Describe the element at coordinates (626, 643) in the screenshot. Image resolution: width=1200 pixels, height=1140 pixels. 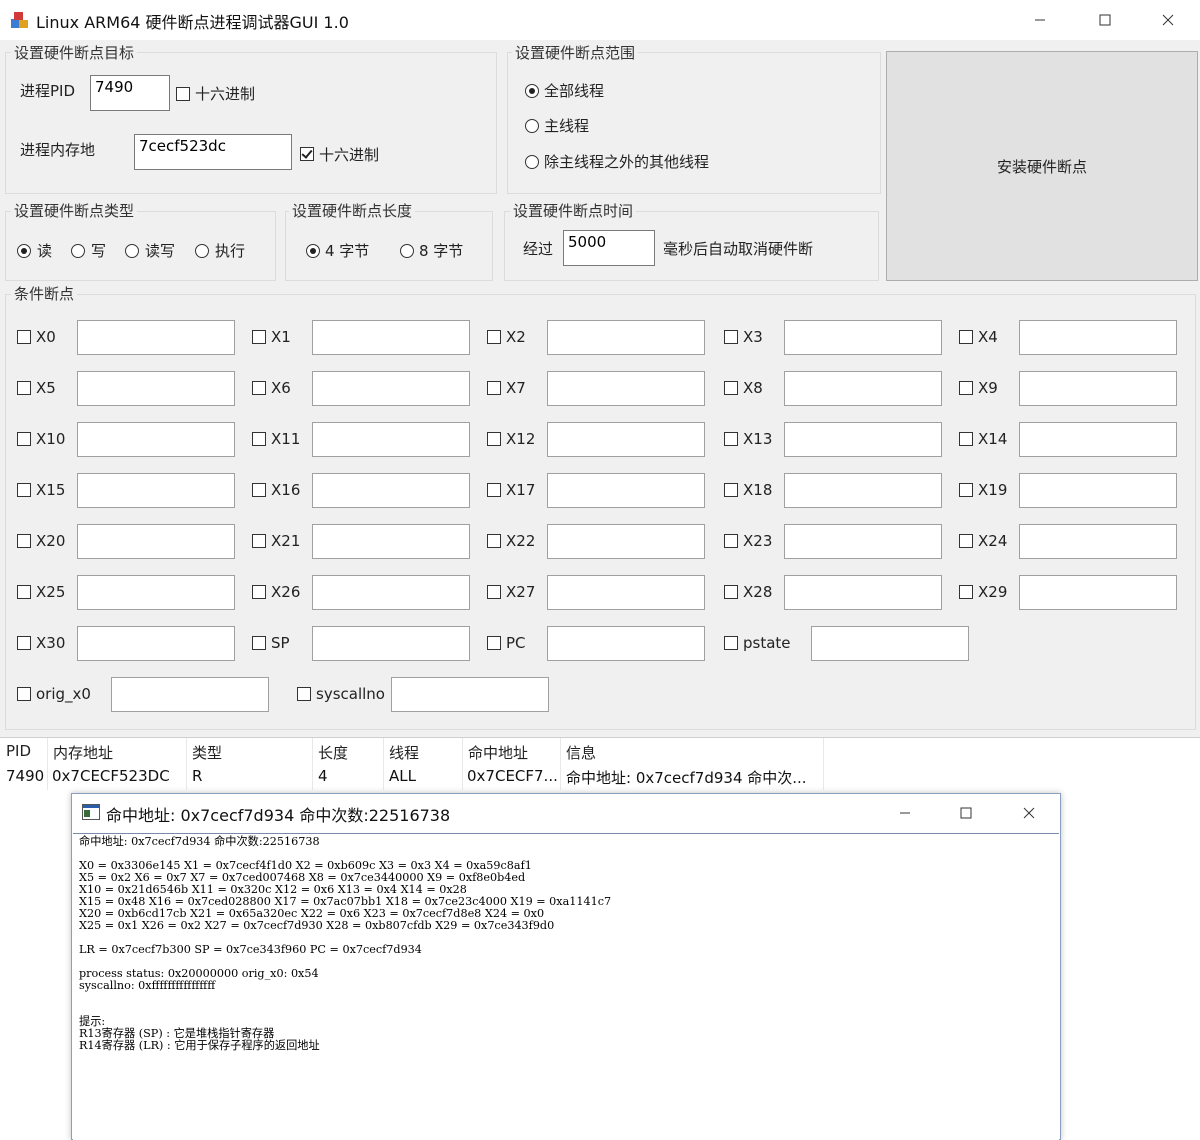
I see `cond-pc-input` at that location.